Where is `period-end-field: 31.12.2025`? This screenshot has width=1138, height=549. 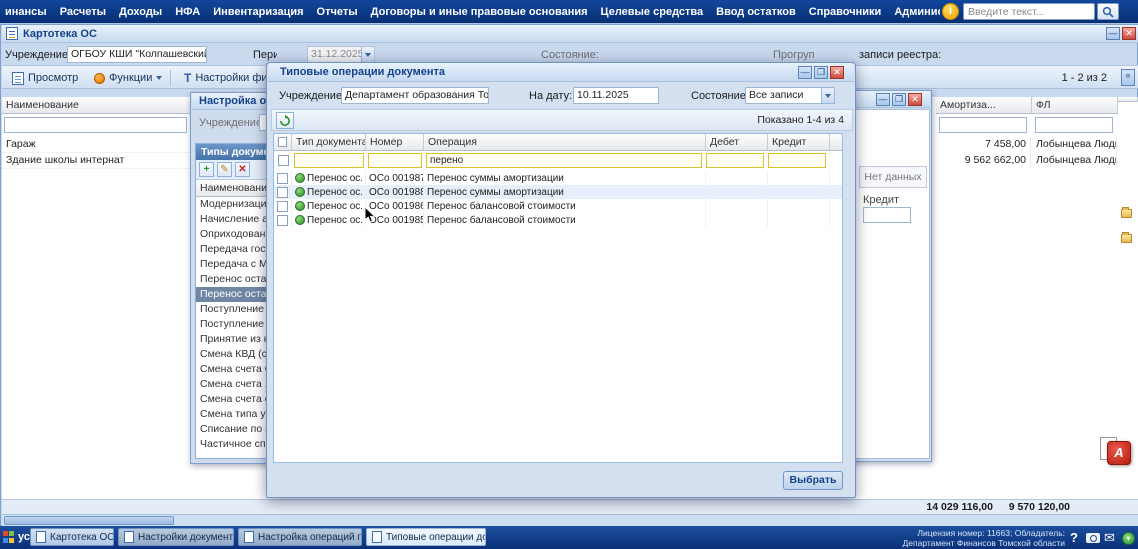
period-end-field: 31.12.2025 is located at coordinates (341, 54).